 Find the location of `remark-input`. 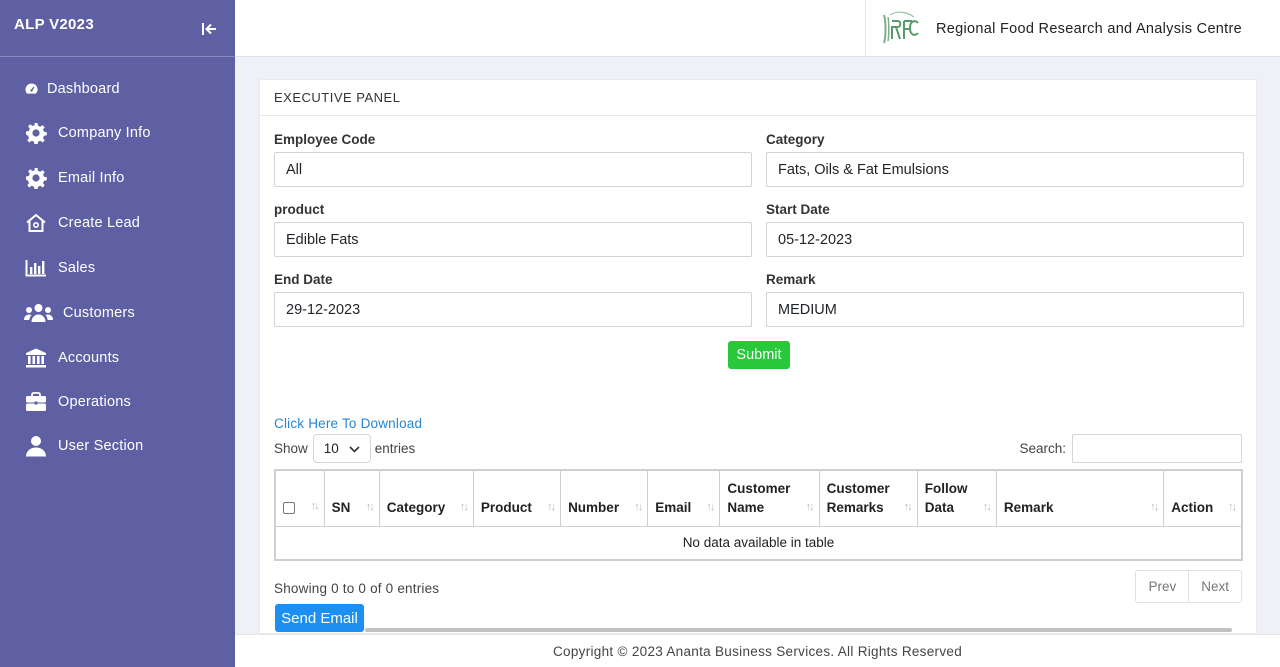

remark-input is located at coordinates (1005, 309).